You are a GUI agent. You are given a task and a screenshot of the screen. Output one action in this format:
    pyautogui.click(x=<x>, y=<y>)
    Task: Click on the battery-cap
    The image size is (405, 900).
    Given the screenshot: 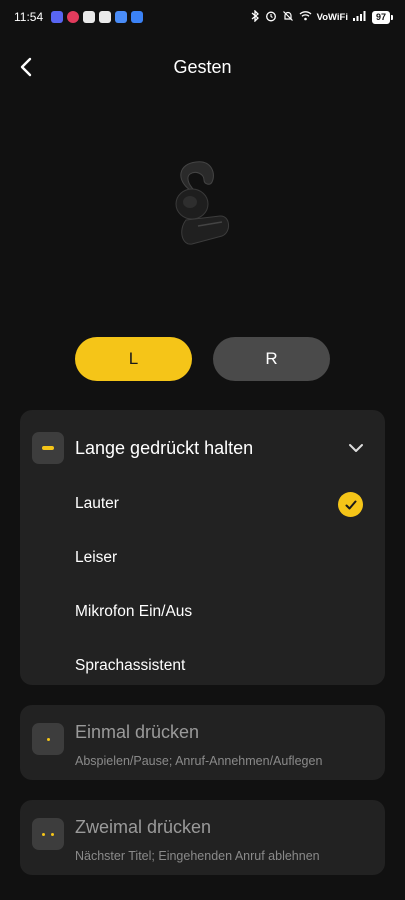 What is the action you would take?
    pyautogui.click(x=392, y=17)
    